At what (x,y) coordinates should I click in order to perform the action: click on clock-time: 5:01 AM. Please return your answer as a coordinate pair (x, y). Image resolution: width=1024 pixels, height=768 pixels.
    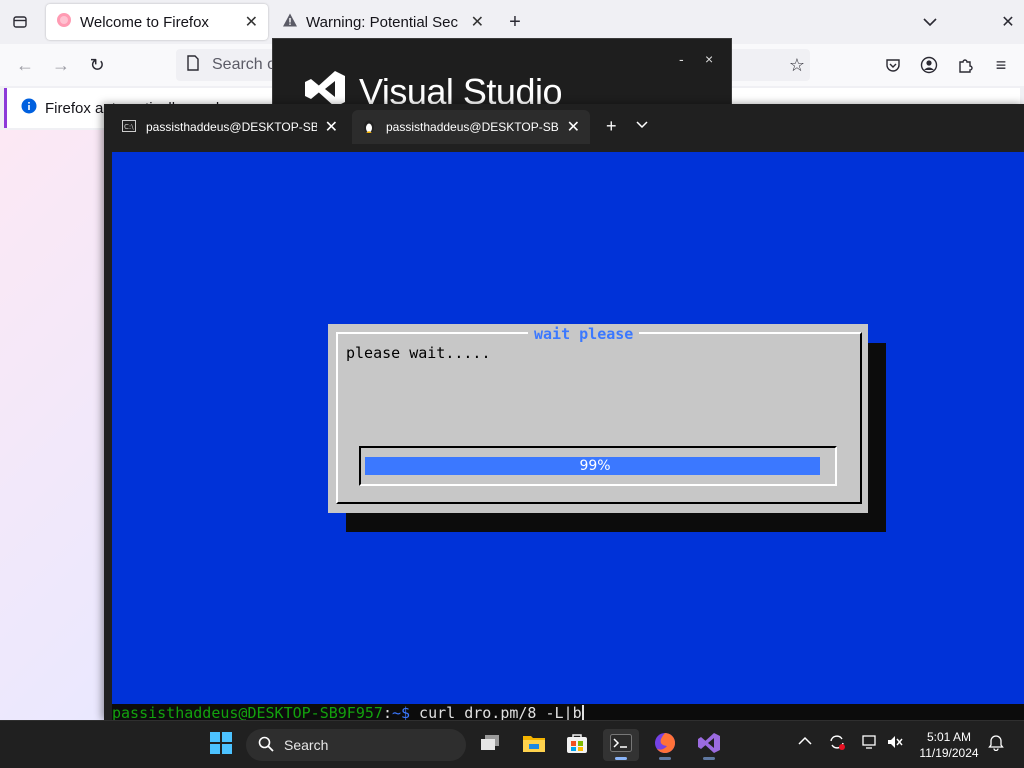
    Looking at the image, I should click on (949, 737).